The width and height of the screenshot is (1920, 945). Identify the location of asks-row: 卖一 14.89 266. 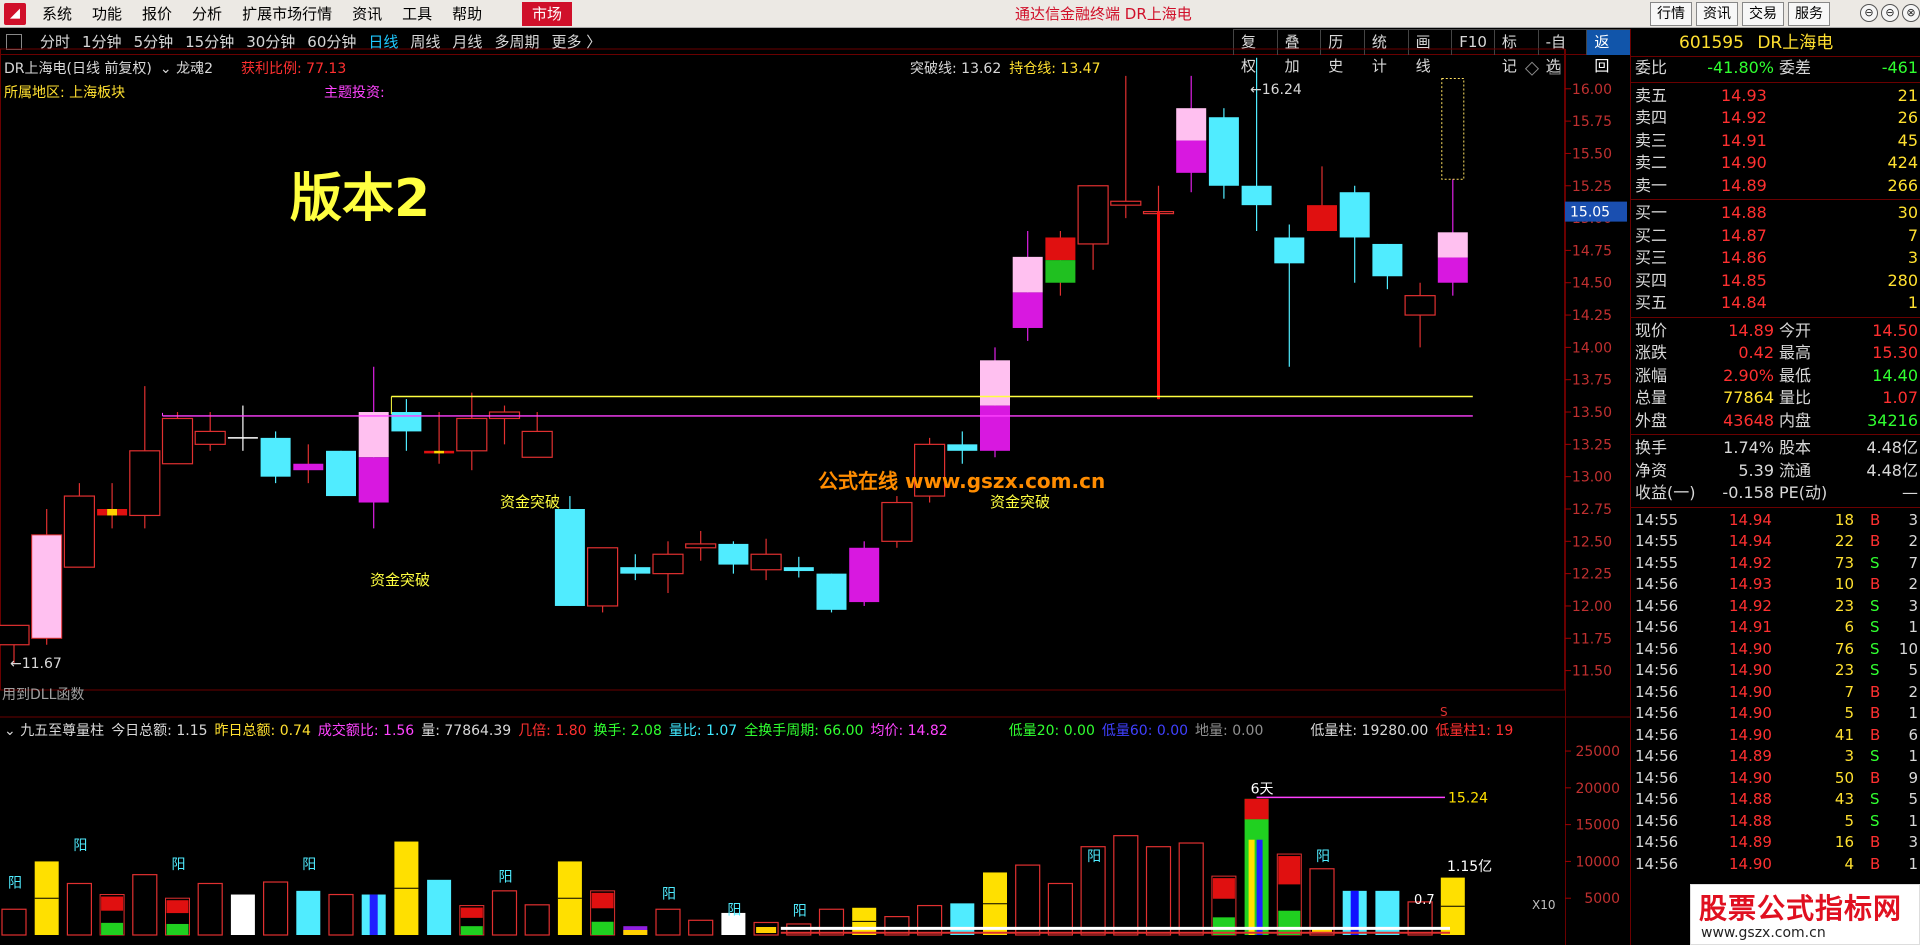
(1775, 186).